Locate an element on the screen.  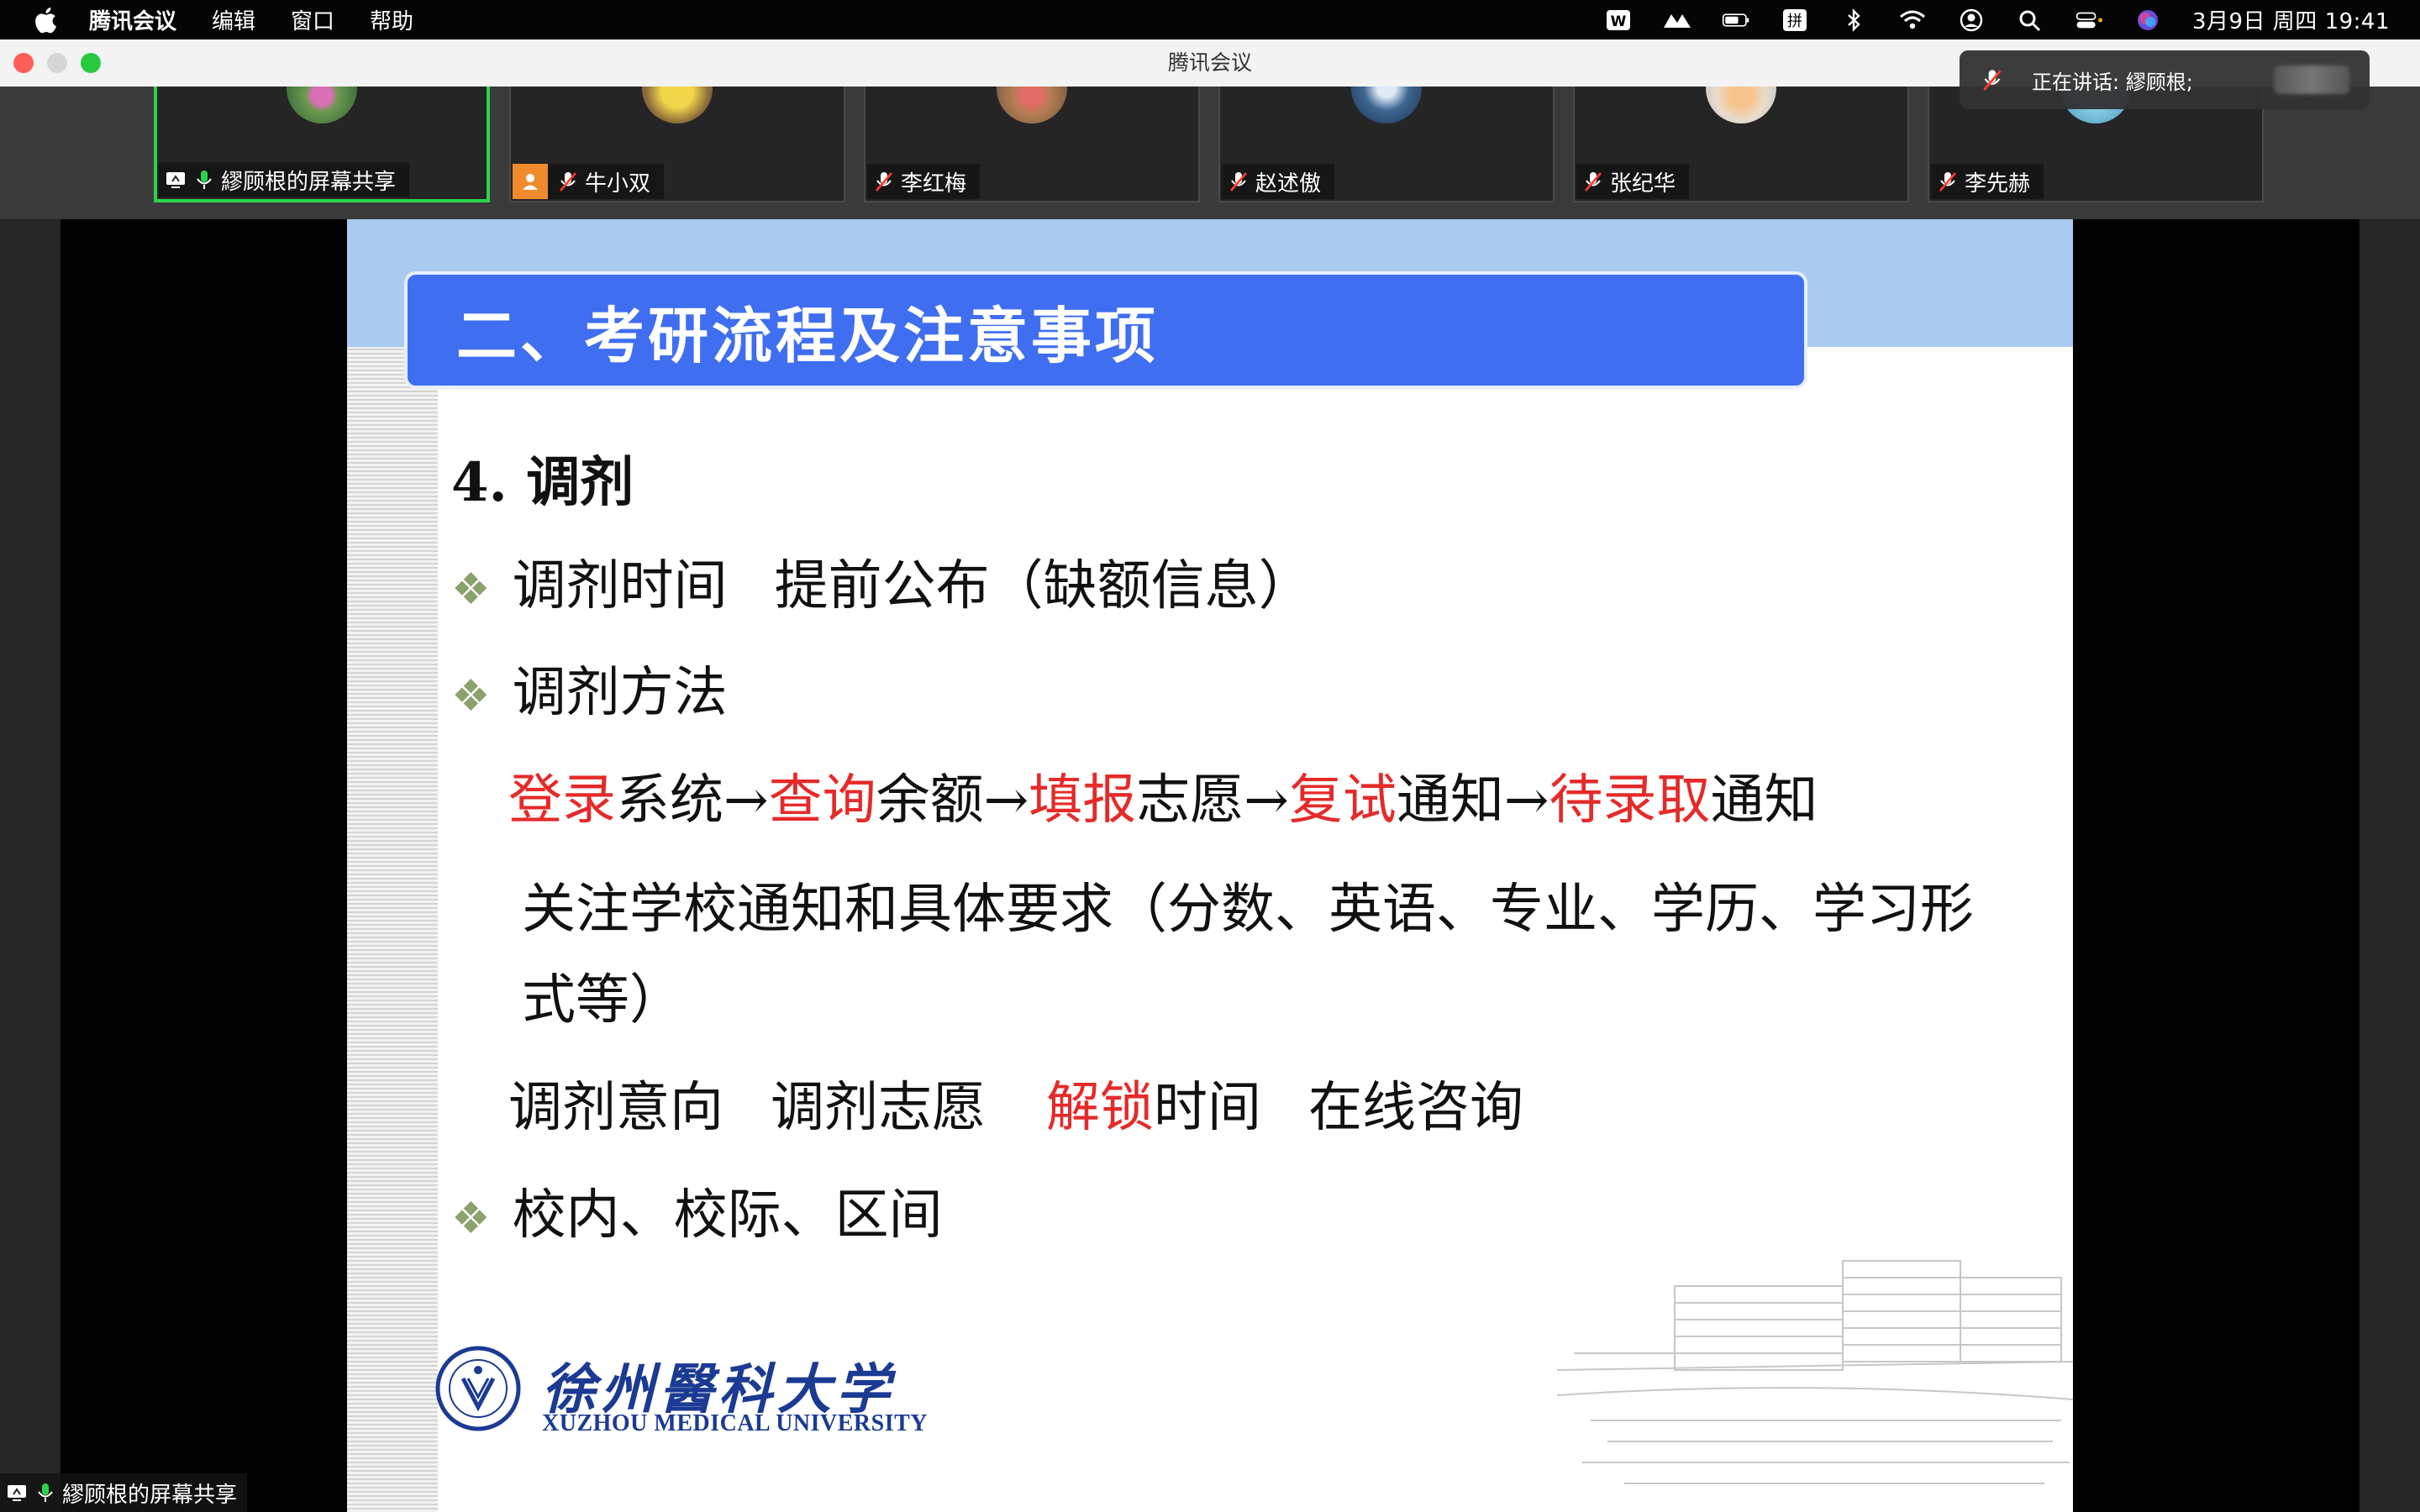
flow-step-login: 登录 is located at coordinates (562, 800).